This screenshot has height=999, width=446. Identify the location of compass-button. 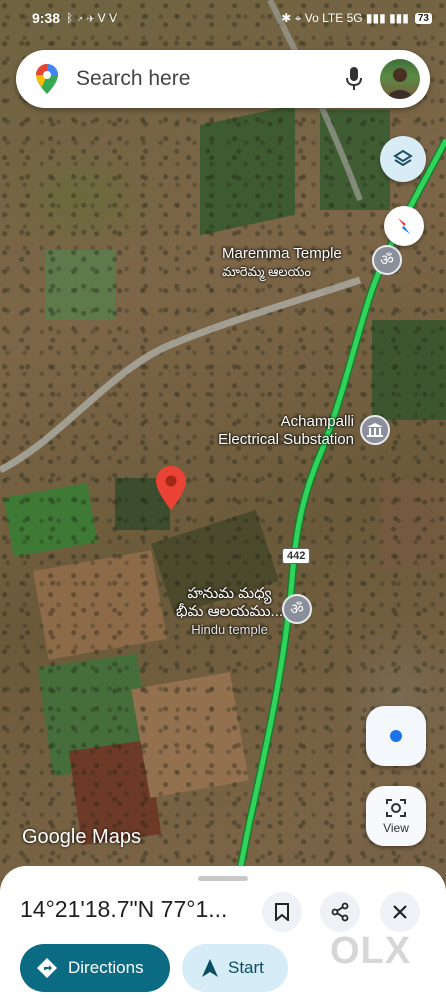
(404, 226).